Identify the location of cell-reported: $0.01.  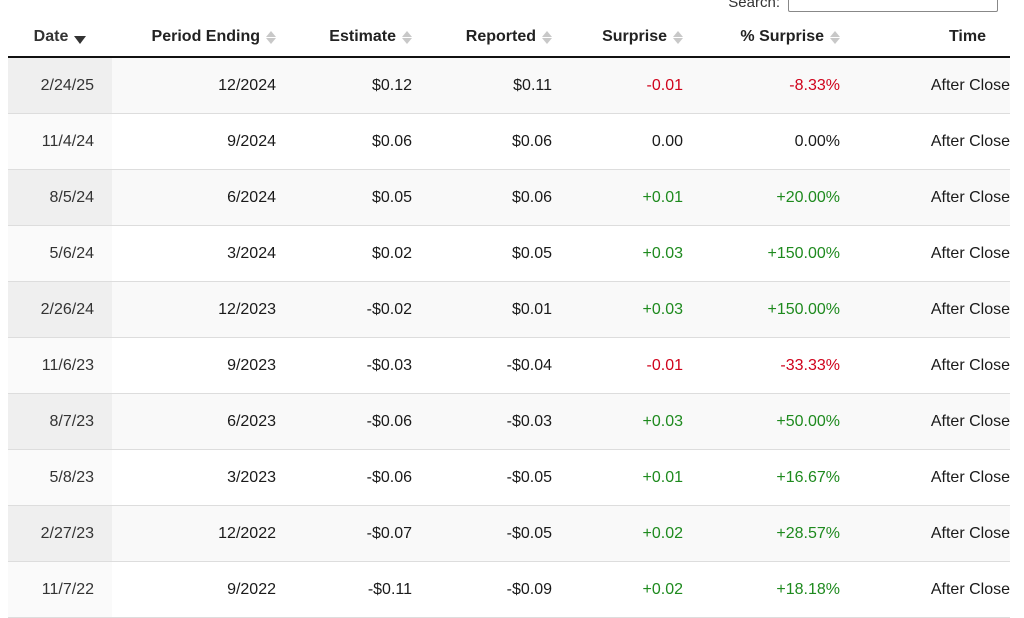
(500, 309).